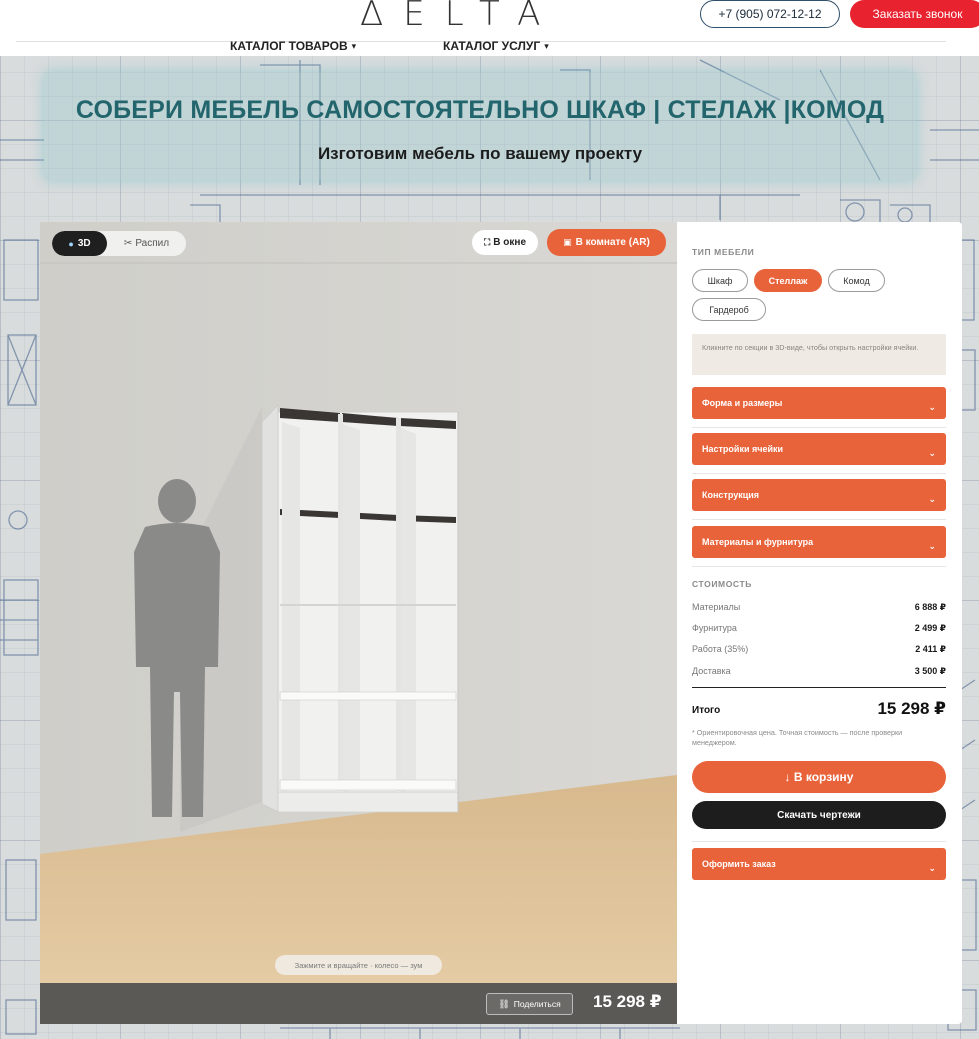 The height and width of the screenshot is (1039, 979). What do you see at coordinates (128, 243) in the screenshot?
I see `scissors-icon: ✂` at bounding box center [128, 243].